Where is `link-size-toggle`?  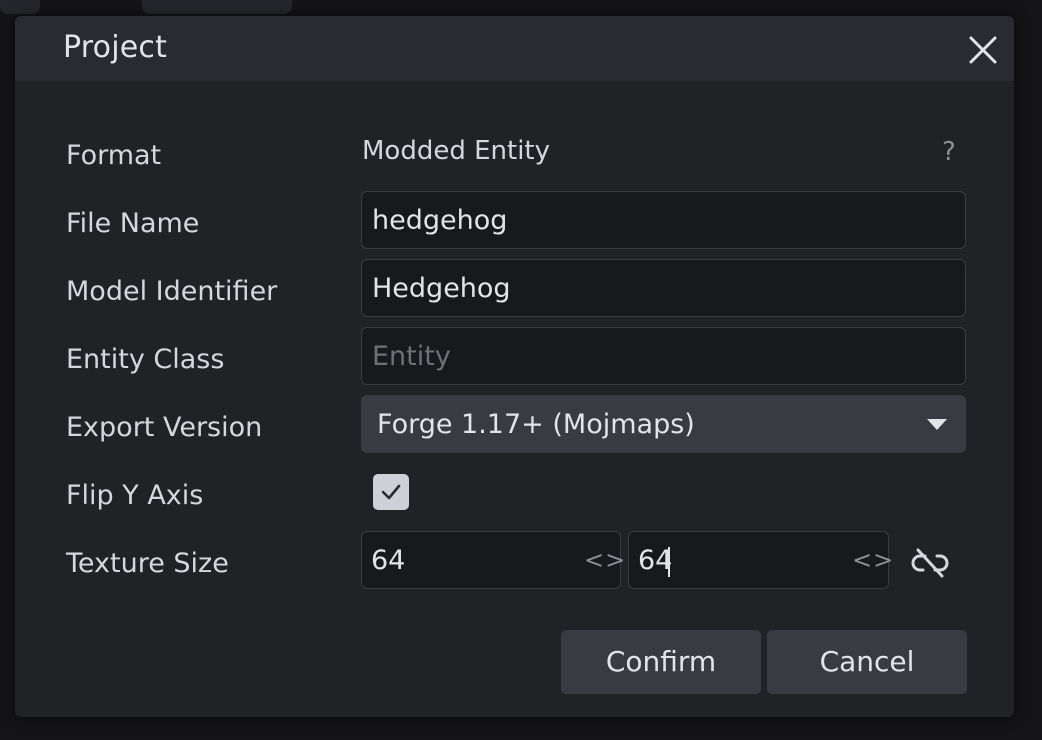 link-size-toggle is located at coordinates (930, 563).